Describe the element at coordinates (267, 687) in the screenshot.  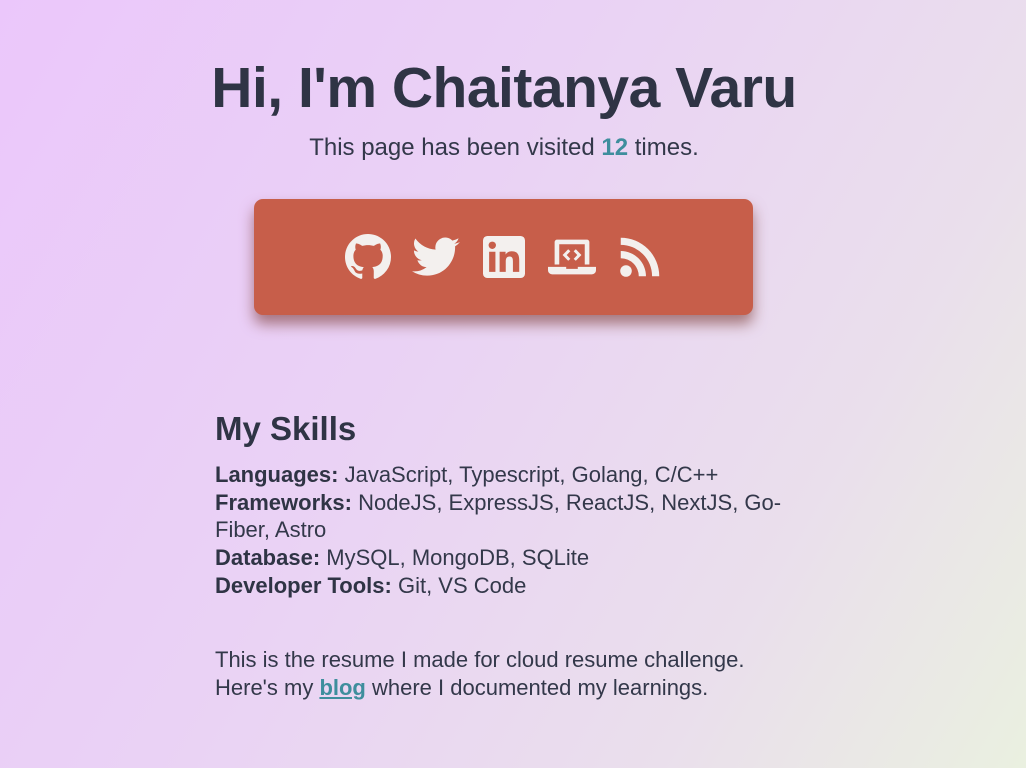
I see `outro-prefix: Here's my` at that location.